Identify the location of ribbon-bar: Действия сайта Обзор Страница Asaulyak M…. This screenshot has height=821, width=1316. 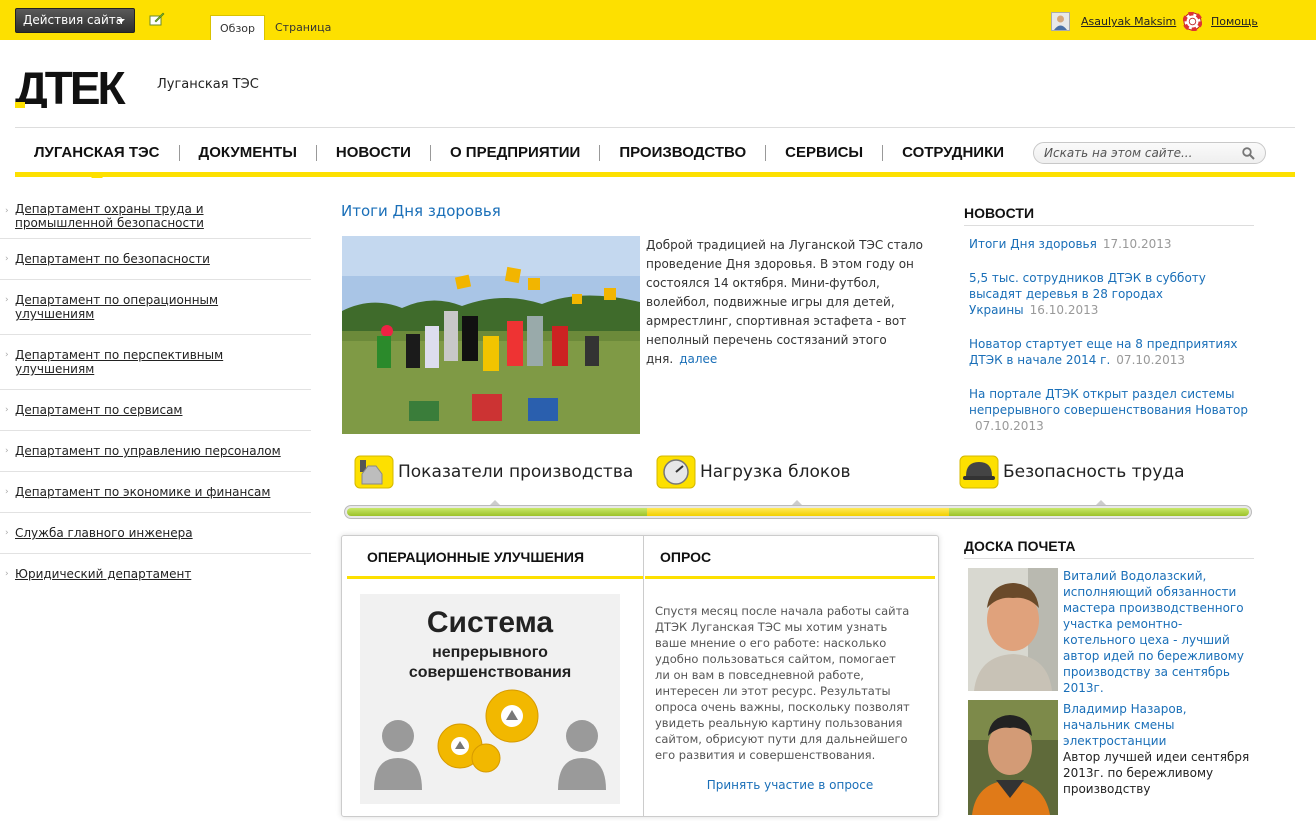
(658, 20).